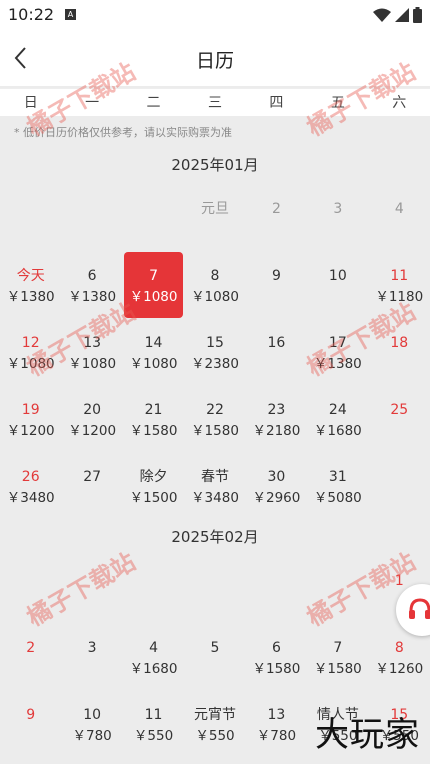  What do you see at coordinates (276, 486) in the screenshot?
I see `calendar-day: 30 ￥2960` at bounding box center [276, 486].